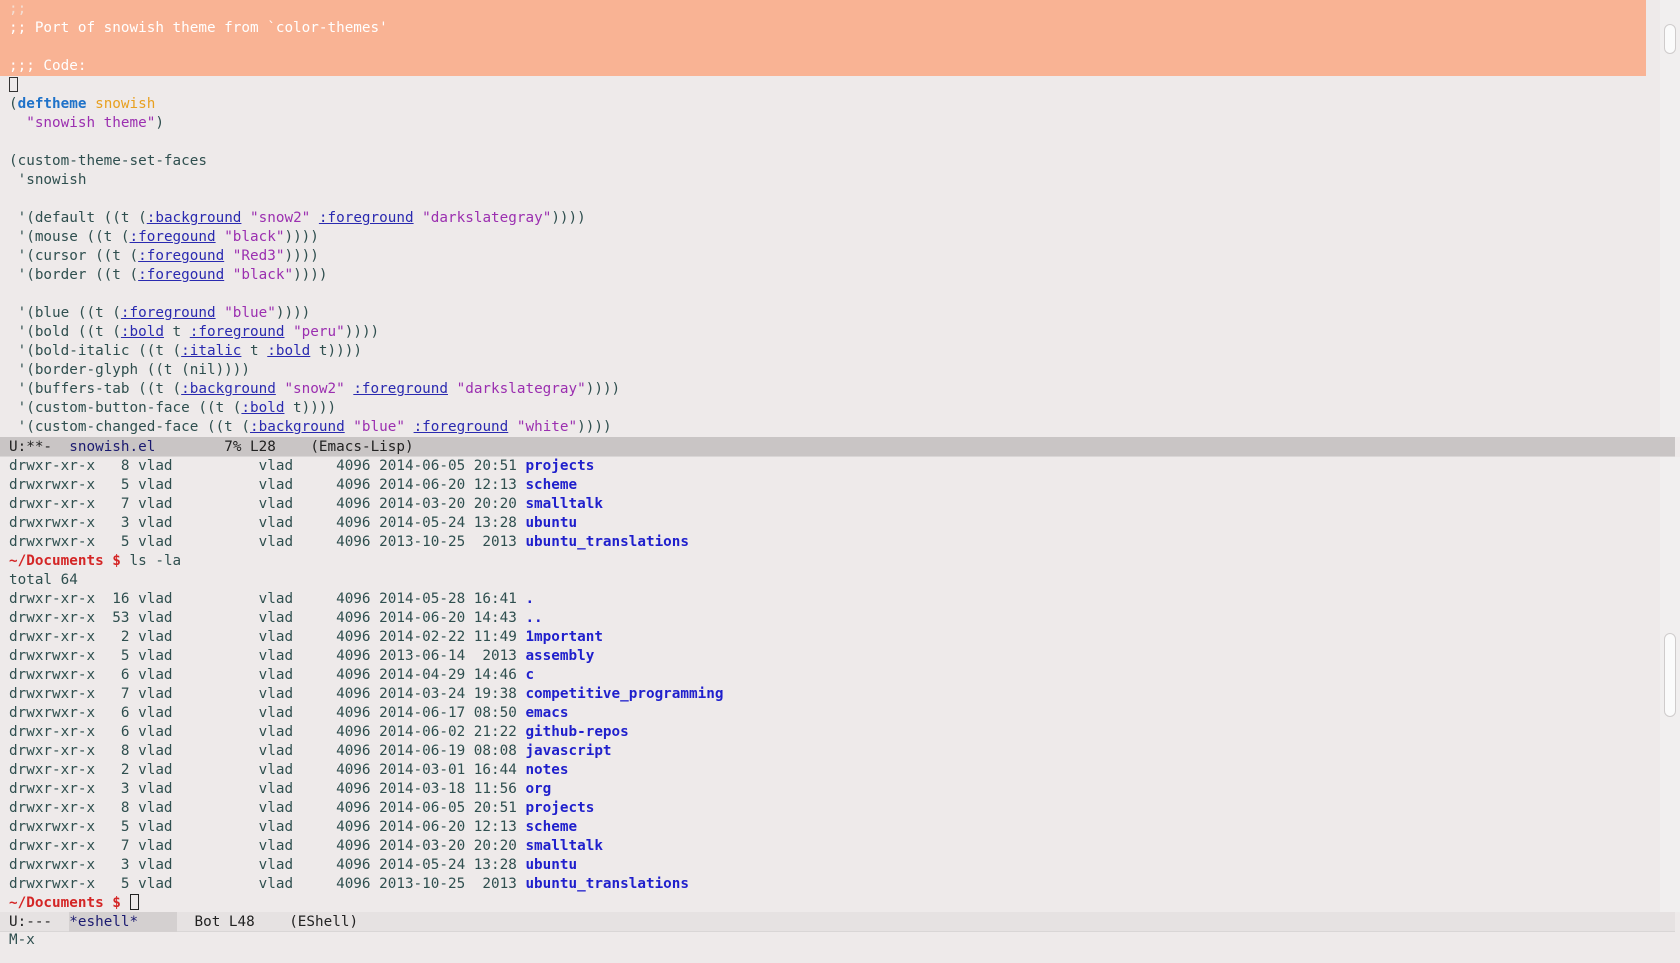  I want to click on face-line-blue: '(blue ((t (:foreground "blue")))), so click(160, 313).